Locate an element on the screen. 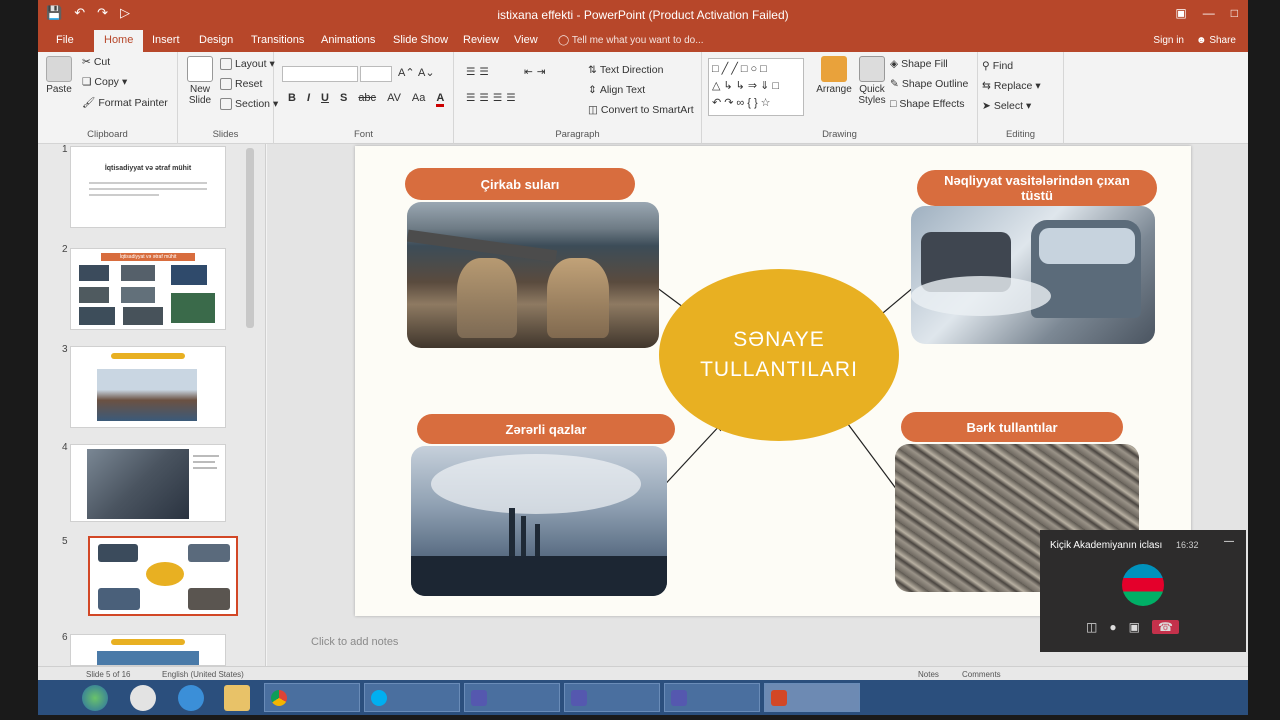 The width and height of the screenshot is (1280, 720). replace-button: ⇆ Replace ▾ is located at coordinates (1011, 86).